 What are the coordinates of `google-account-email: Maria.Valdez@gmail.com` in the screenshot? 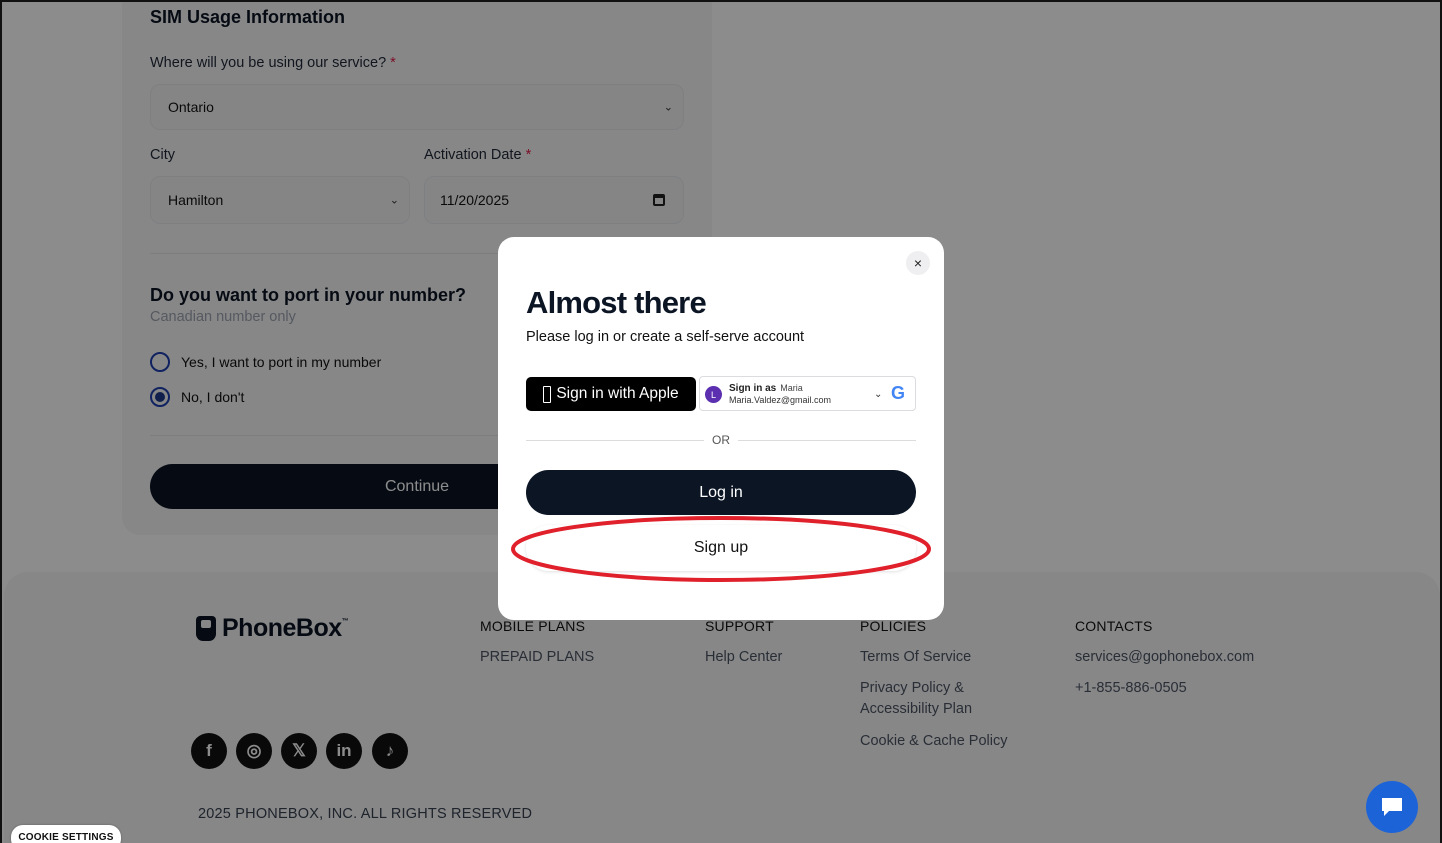 It's located at (780, 400).